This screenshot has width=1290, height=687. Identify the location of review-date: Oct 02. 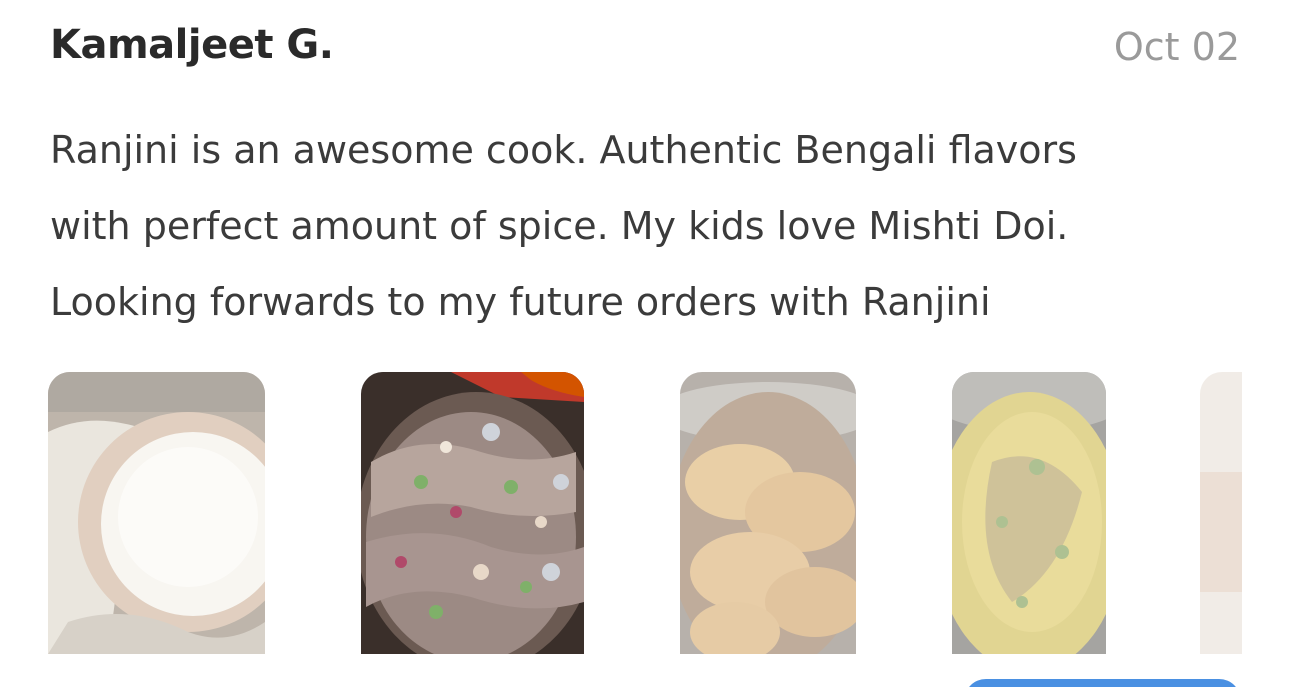
(1176, 47).